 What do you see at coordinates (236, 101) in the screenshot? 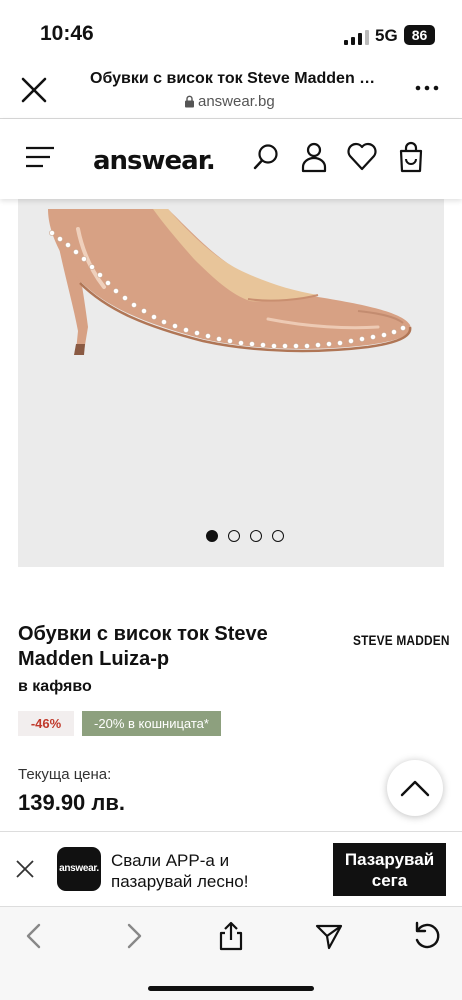
I see `domain-text: answear.bg` at bounding box center [236, 101].